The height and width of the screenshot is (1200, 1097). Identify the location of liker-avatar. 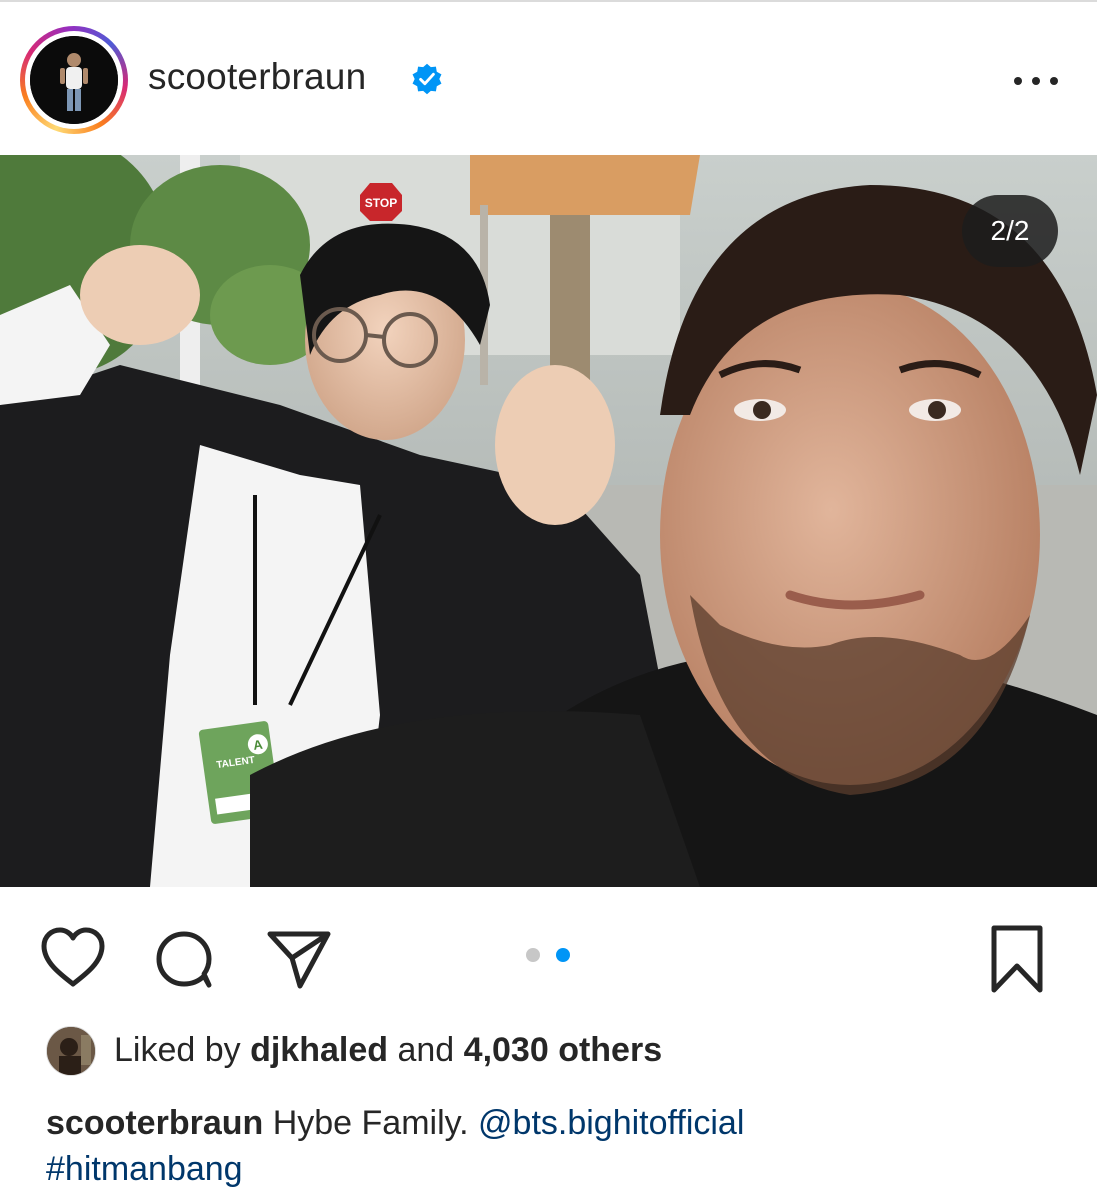
(71, 1051).